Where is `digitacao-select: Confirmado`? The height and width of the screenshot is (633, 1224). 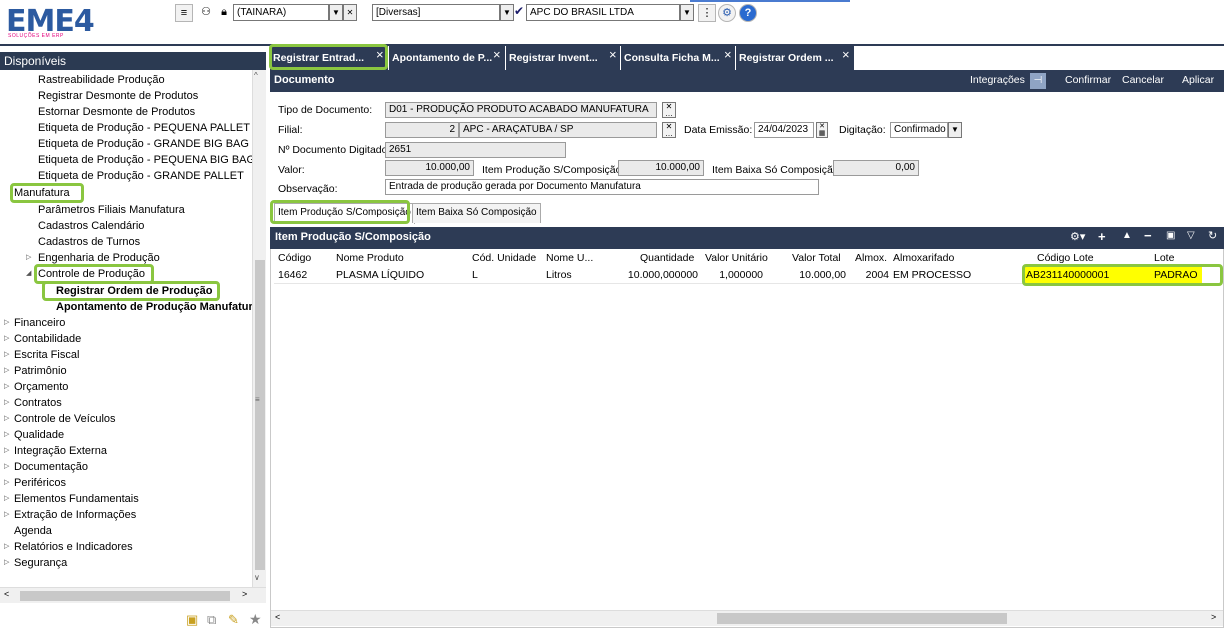 digitacao-select: Confirmado is located at coordinates (919, 130).